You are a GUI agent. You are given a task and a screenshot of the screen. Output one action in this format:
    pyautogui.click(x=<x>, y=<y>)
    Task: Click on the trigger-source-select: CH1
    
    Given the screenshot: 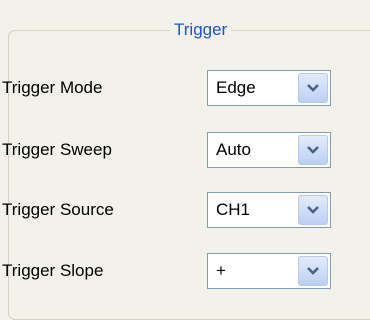 What is the action you would take?
    pyautogui.click(x=269, y=210)
    